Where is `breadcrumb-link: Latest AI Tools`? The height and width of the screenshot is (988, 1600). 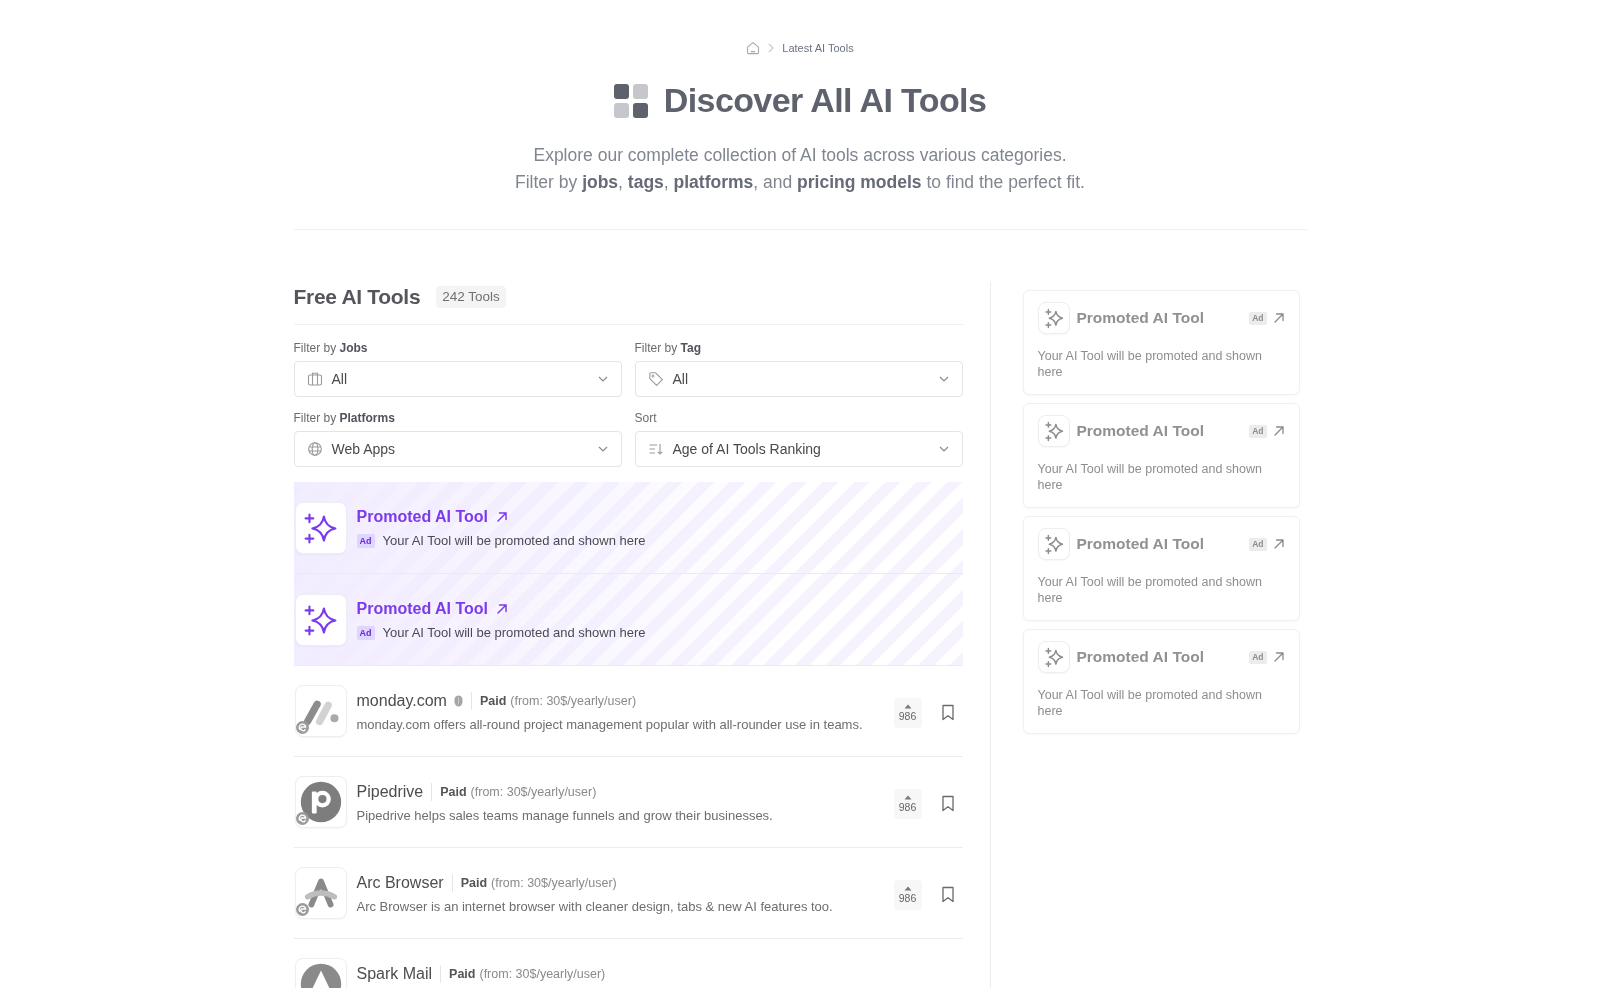
breadcrumb-link: Latest AI Tools is located at coordinates (818, 48).